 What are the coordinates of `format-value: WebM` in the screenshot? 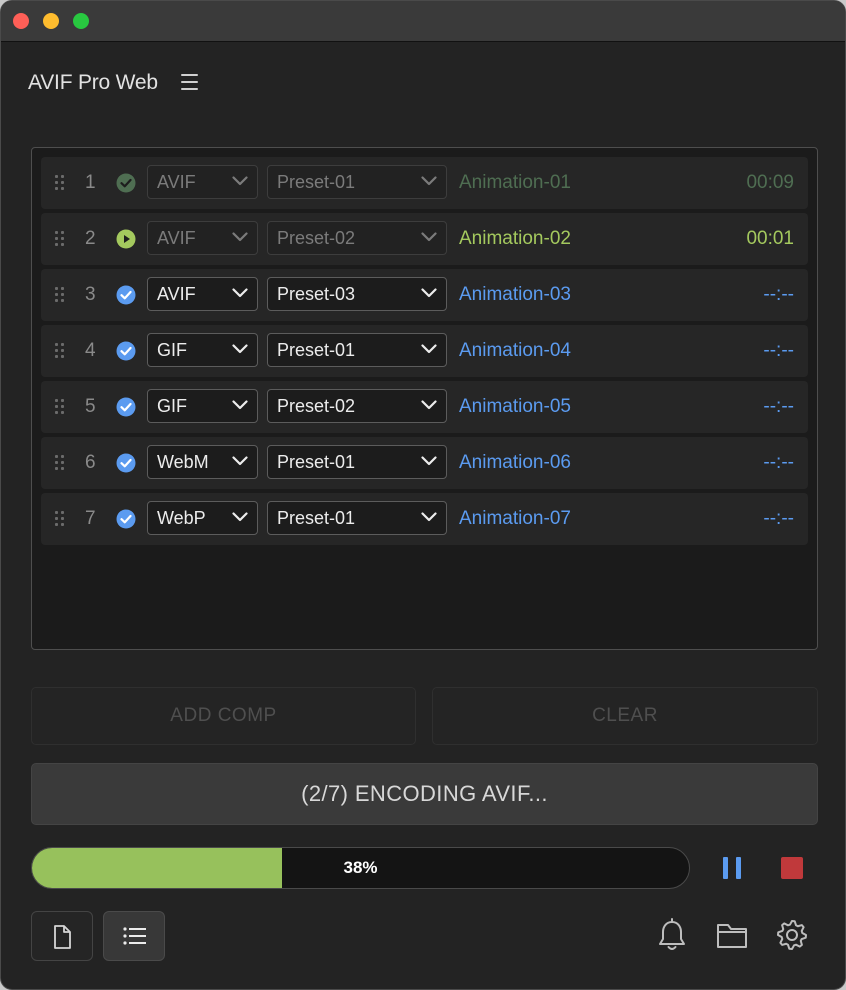 It's located at (183, 462).